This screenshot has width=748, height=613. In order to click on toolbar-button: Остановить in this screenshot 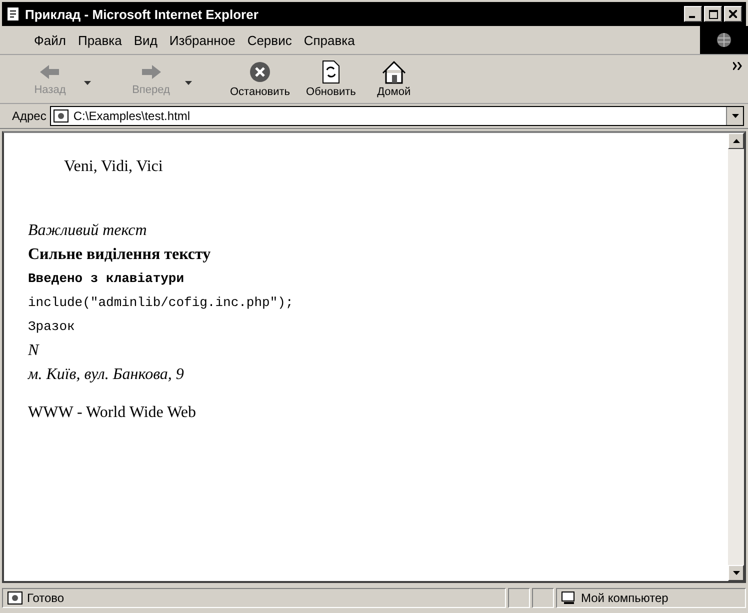, I will do `click(260, 79)`.